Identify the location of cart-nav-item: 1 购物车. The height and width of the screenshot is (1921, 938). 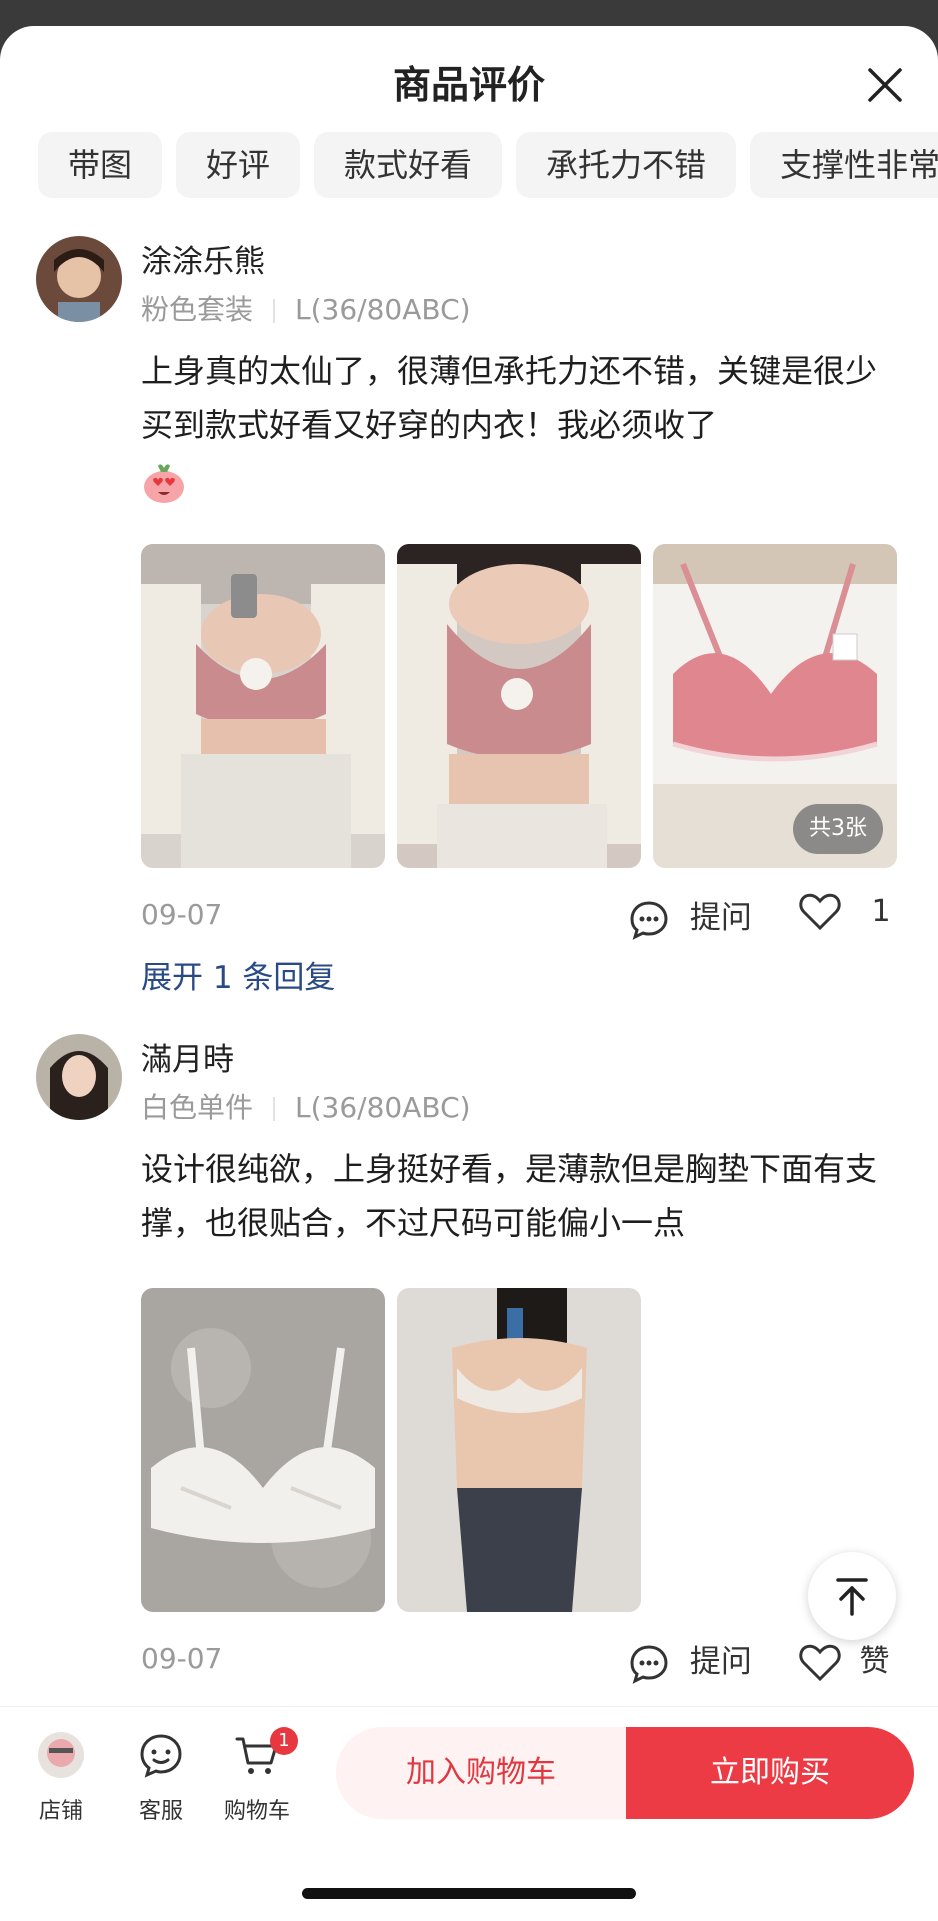
(257, 1776).